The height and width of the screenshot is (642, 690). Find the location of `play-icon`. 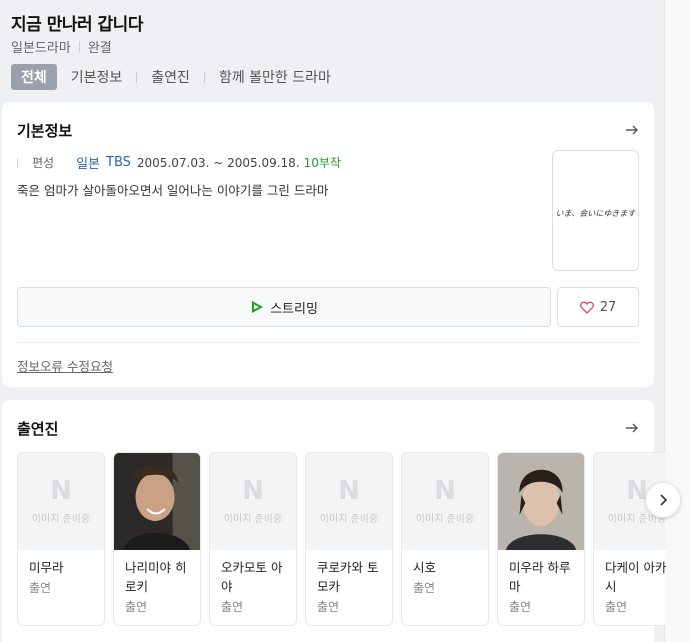

play-icon is located at coordinates (258, 307).